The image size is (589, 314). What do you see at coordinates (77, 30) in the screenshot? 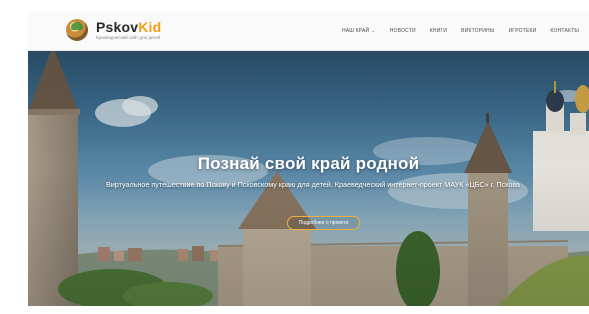
I see `kremlin-logo-icon` at bounding box center [77, 30].